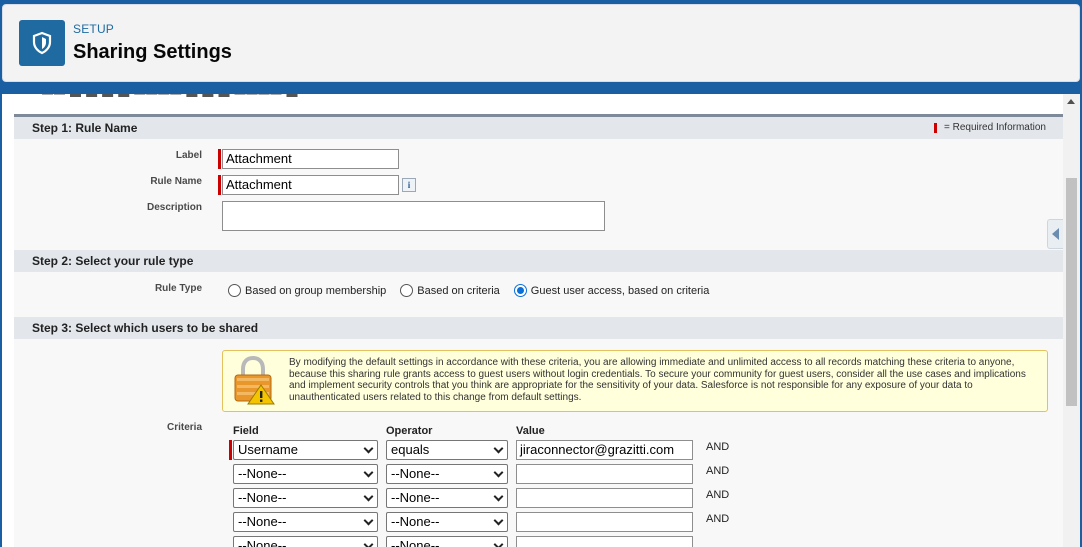 The width and height of the screenshot is (1082, 547). I want to click on radio-label: Guest user access, based on criteria, so click(620, 290).